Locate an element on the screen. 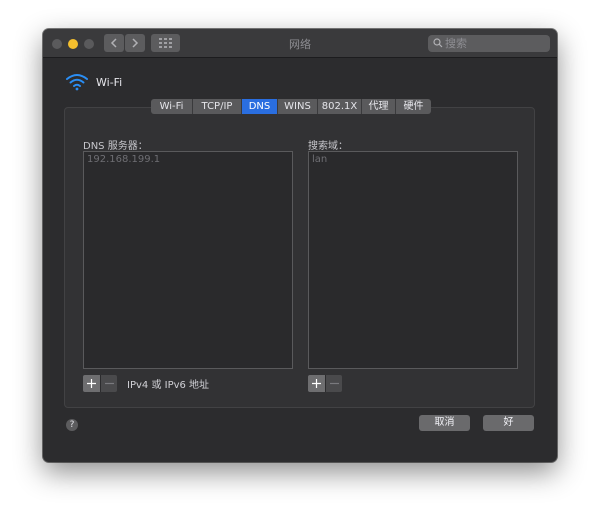 The image size is (600, 519). dns-hint-text: IPv4 或 IPv6 地址 is located at coordinates (168, 385).